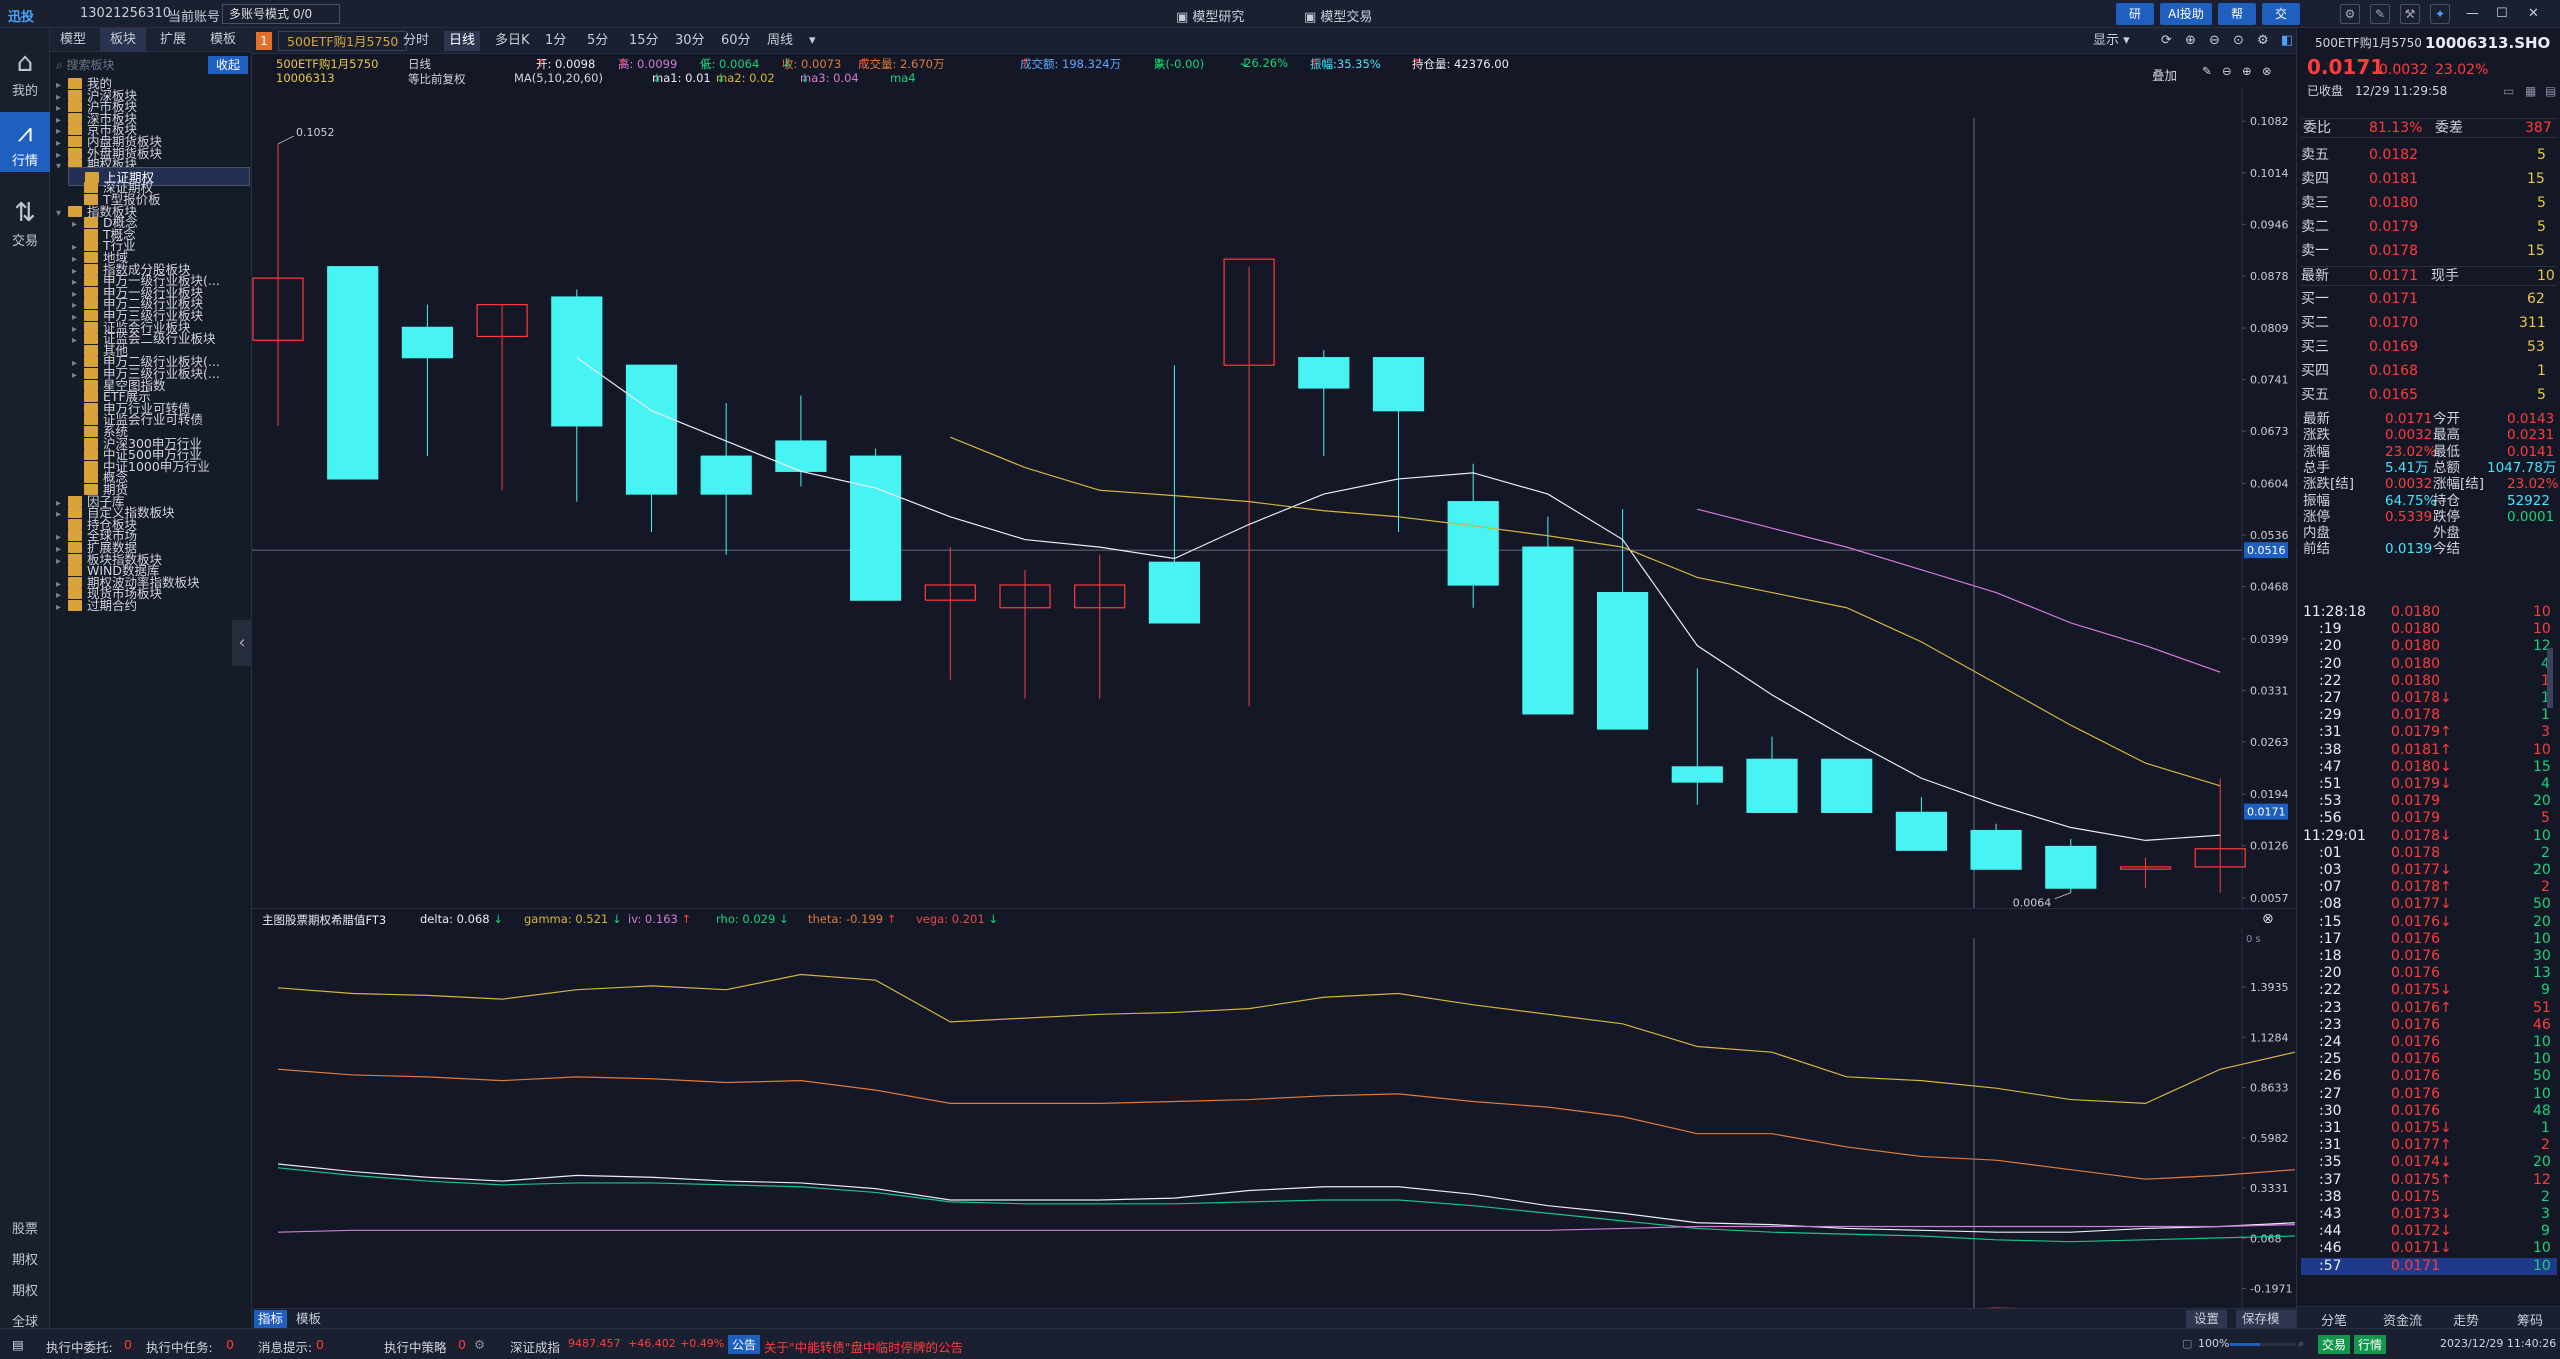  What do you see at coordinates (25, 1258) in the screenshot?
I see `nav-futures: 期权` at bounding box center [25, 1258].